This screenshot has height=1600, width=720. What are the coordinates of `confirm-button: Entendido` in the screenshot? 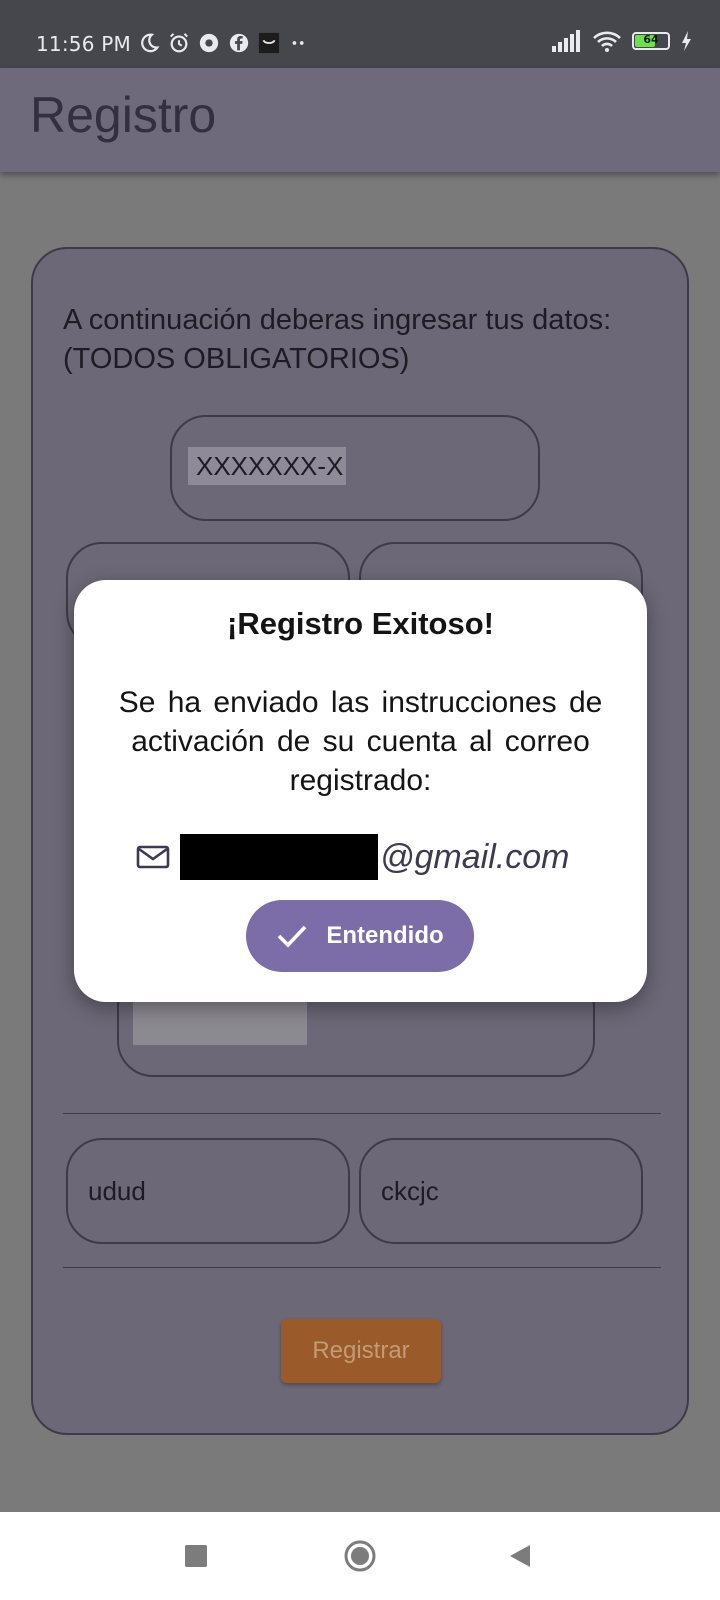 It's located at (360, 936).